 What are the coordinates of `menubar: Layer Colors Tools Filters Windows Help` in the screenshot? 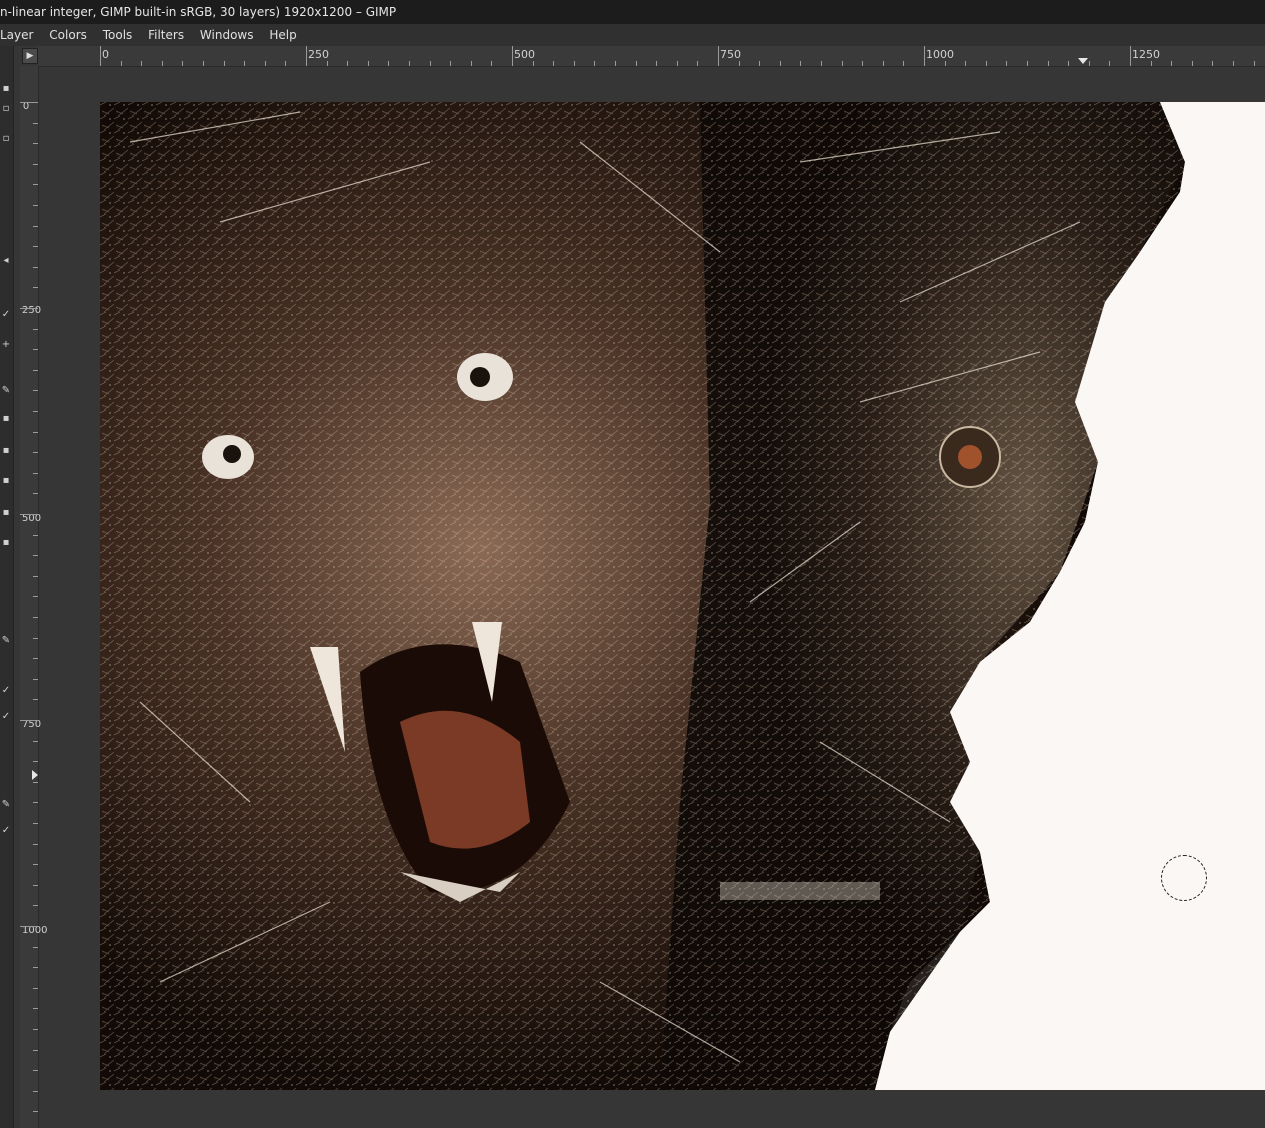 It's located at (632, 35).